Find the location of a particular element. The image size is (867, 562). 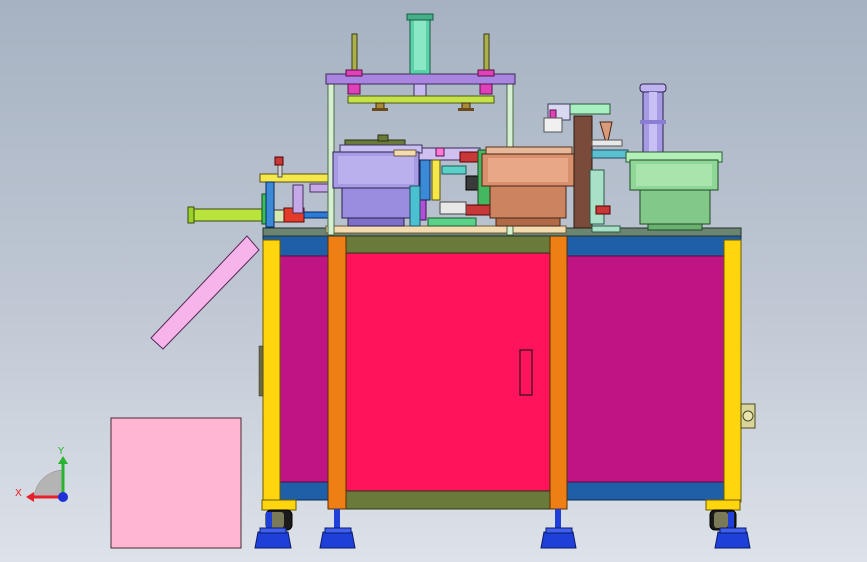

triad-y-arrow is located at coordinates (63, 460).